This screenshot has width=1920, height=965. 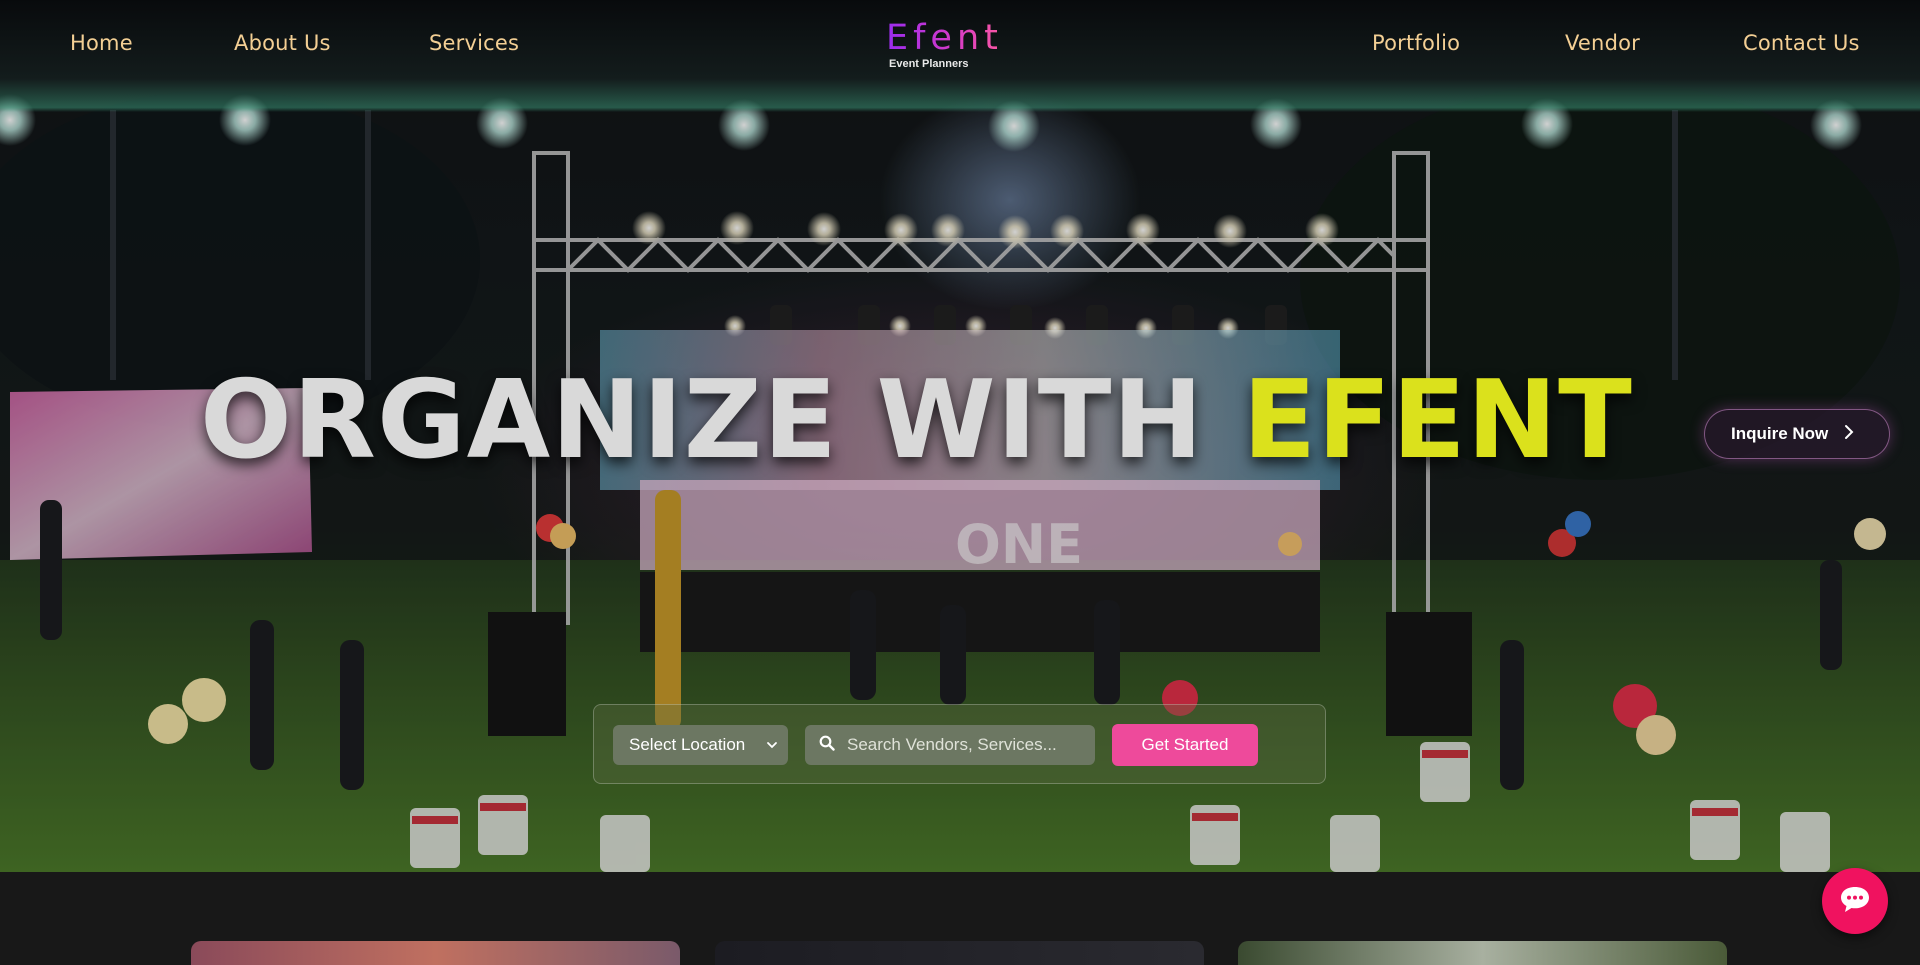 What do you see at coordinates (772, 747) in the screenshot?
I see `chevron-down-icon` at bounding box center [772, 747].